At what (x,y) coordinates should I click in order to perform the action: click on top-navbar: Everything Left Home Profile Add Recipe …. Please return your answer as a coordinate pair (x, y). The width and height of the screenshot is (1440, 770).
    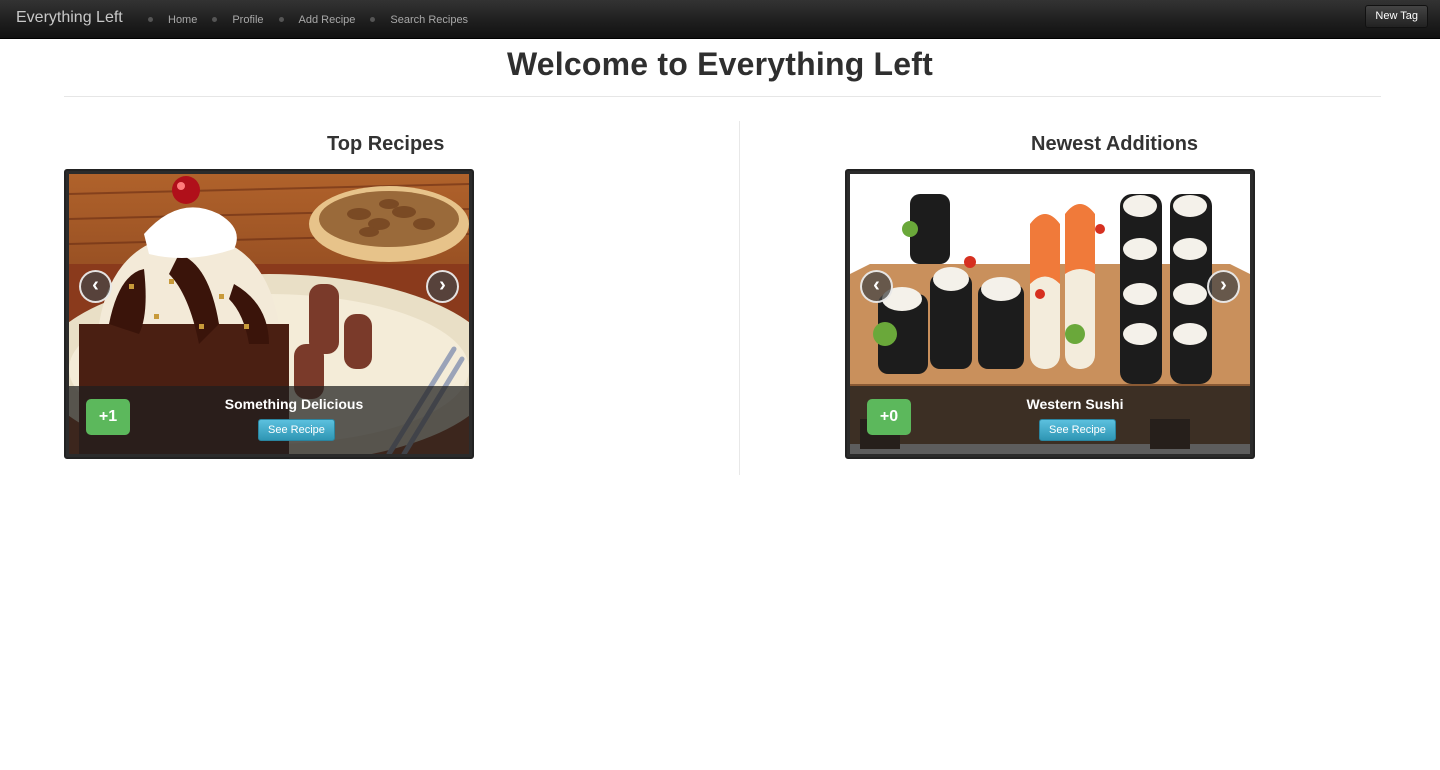
    Looking at the image, I should click on (720, 19).